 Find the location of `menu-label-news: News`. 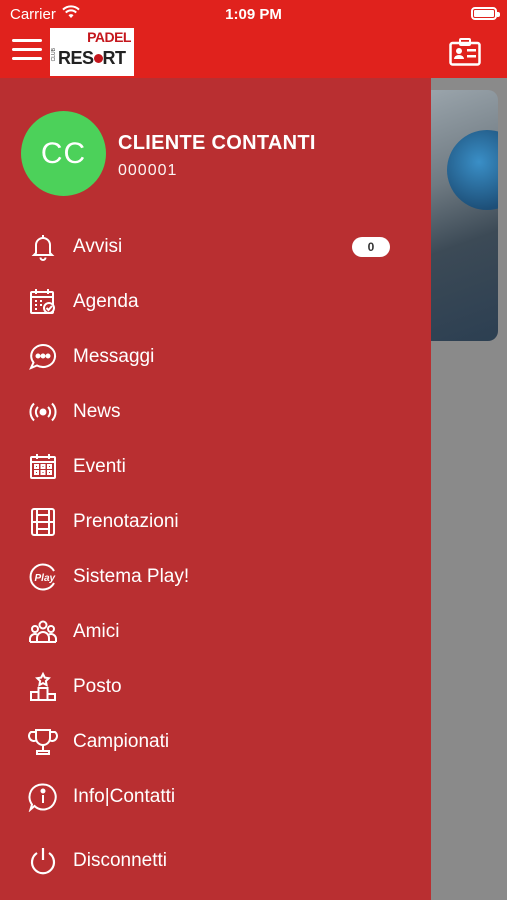

menu-label-news: News is located at coordinates (97, 411).